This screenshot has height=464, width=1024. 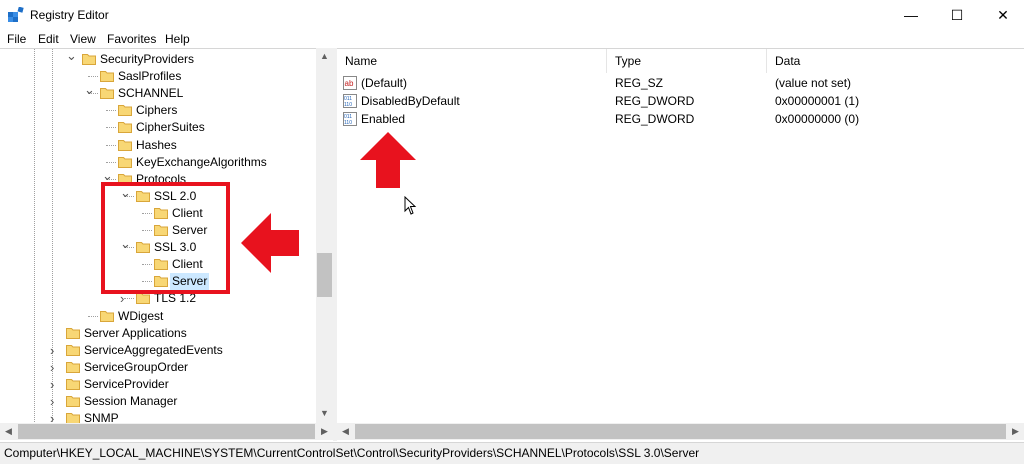 I want to click on tree-item-label: ServiceGroupOrder, so click(x=136, y=366).